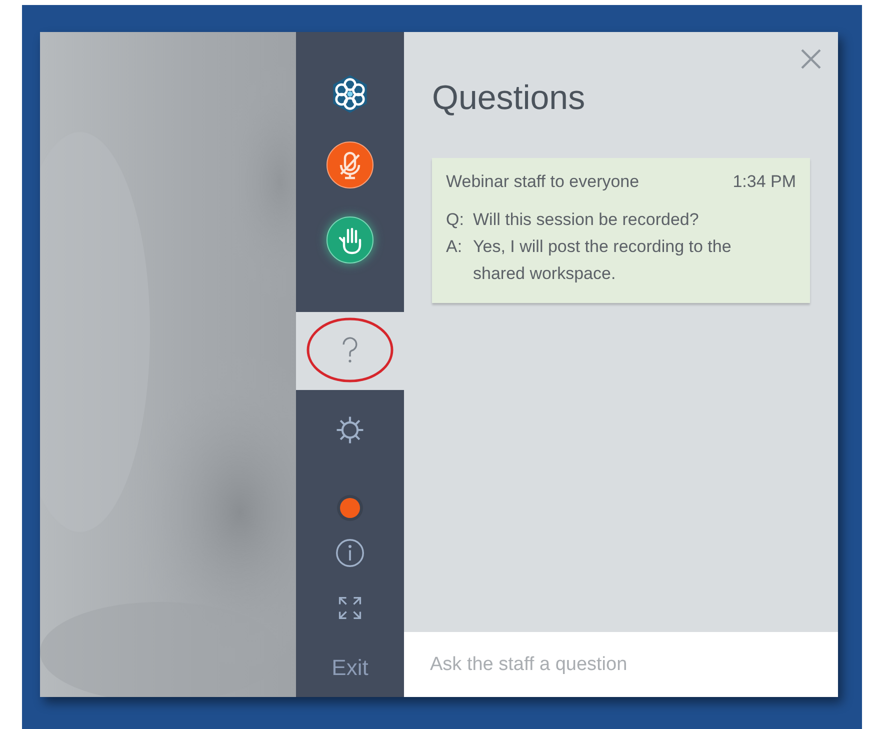  I want to click on message-text: Yes, I will post the recording to the shared workspace., so click(602, 260).